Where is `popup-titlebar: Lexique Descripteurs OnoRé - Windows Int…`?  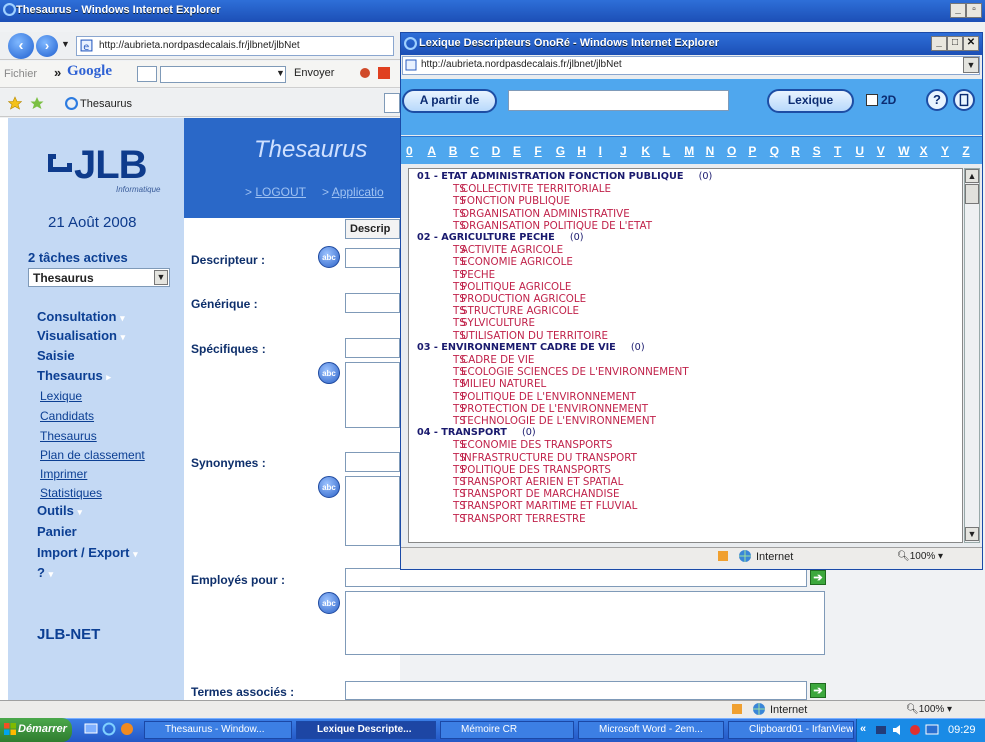
popup-titlebar: Lexique Descripteurs OnoRé - Windows Int… is located at coordinates (691, 44).